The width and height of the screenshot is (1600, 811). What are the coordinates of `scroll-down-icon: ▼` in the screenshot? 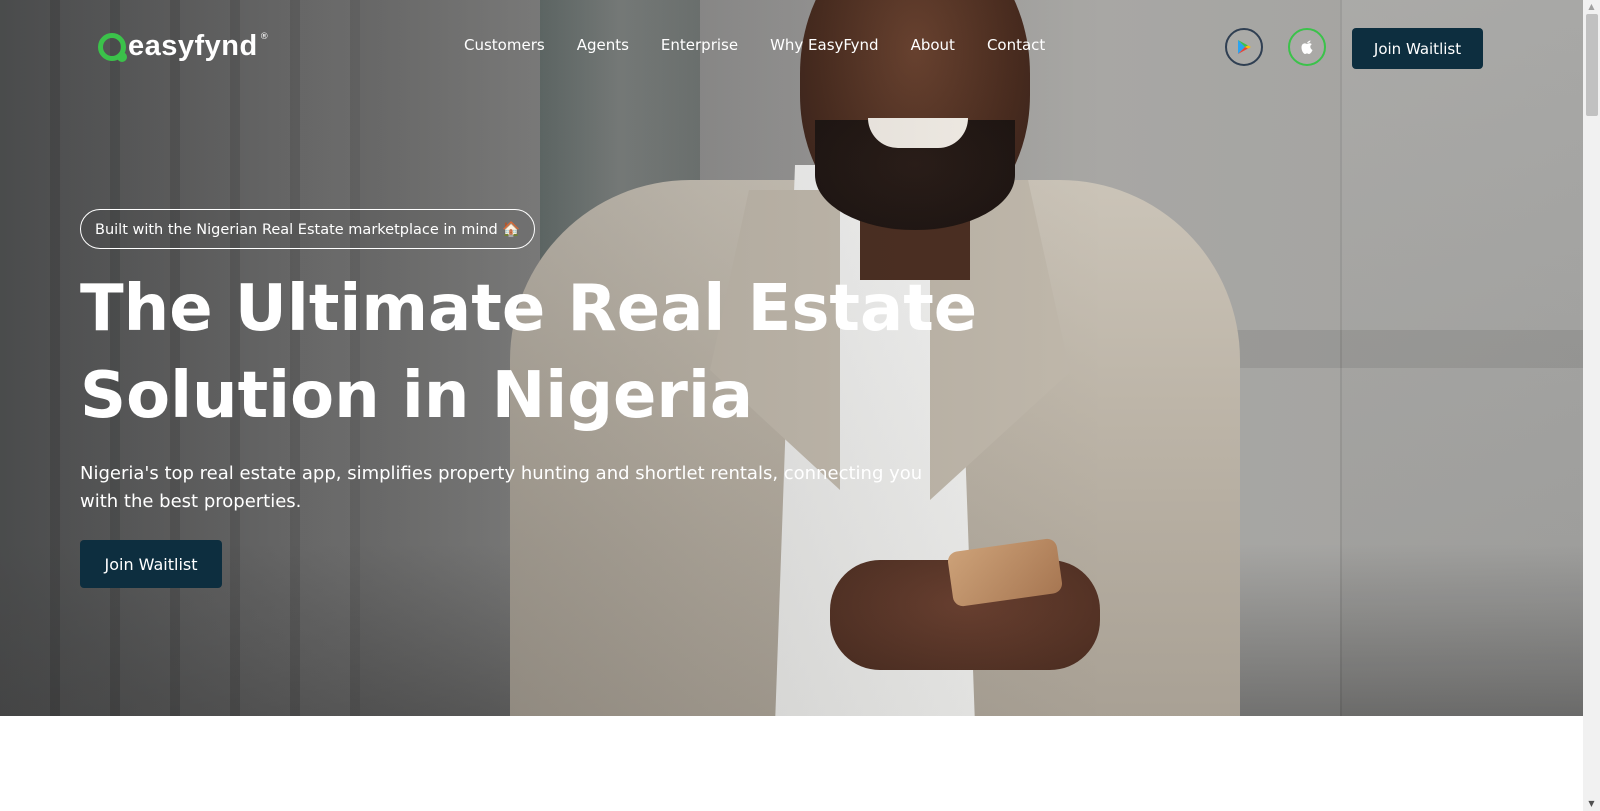 It's located at (1591, 804).